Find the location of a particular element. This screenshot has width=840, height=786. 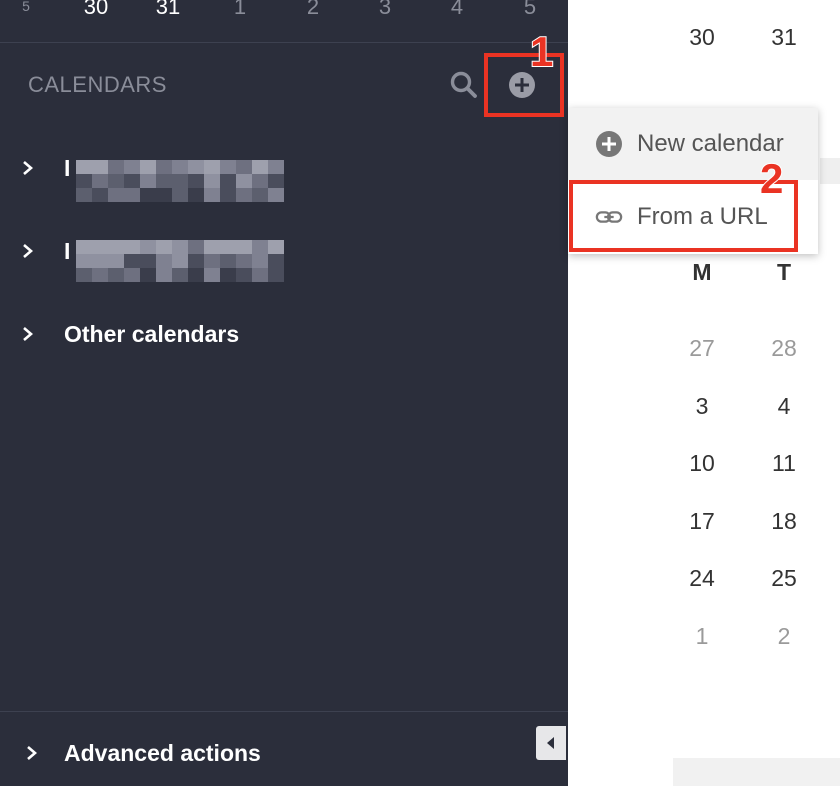

mini-calendar-strip: 5 30 31 1 2 3 4 5 is located at coordinates (284, 21).